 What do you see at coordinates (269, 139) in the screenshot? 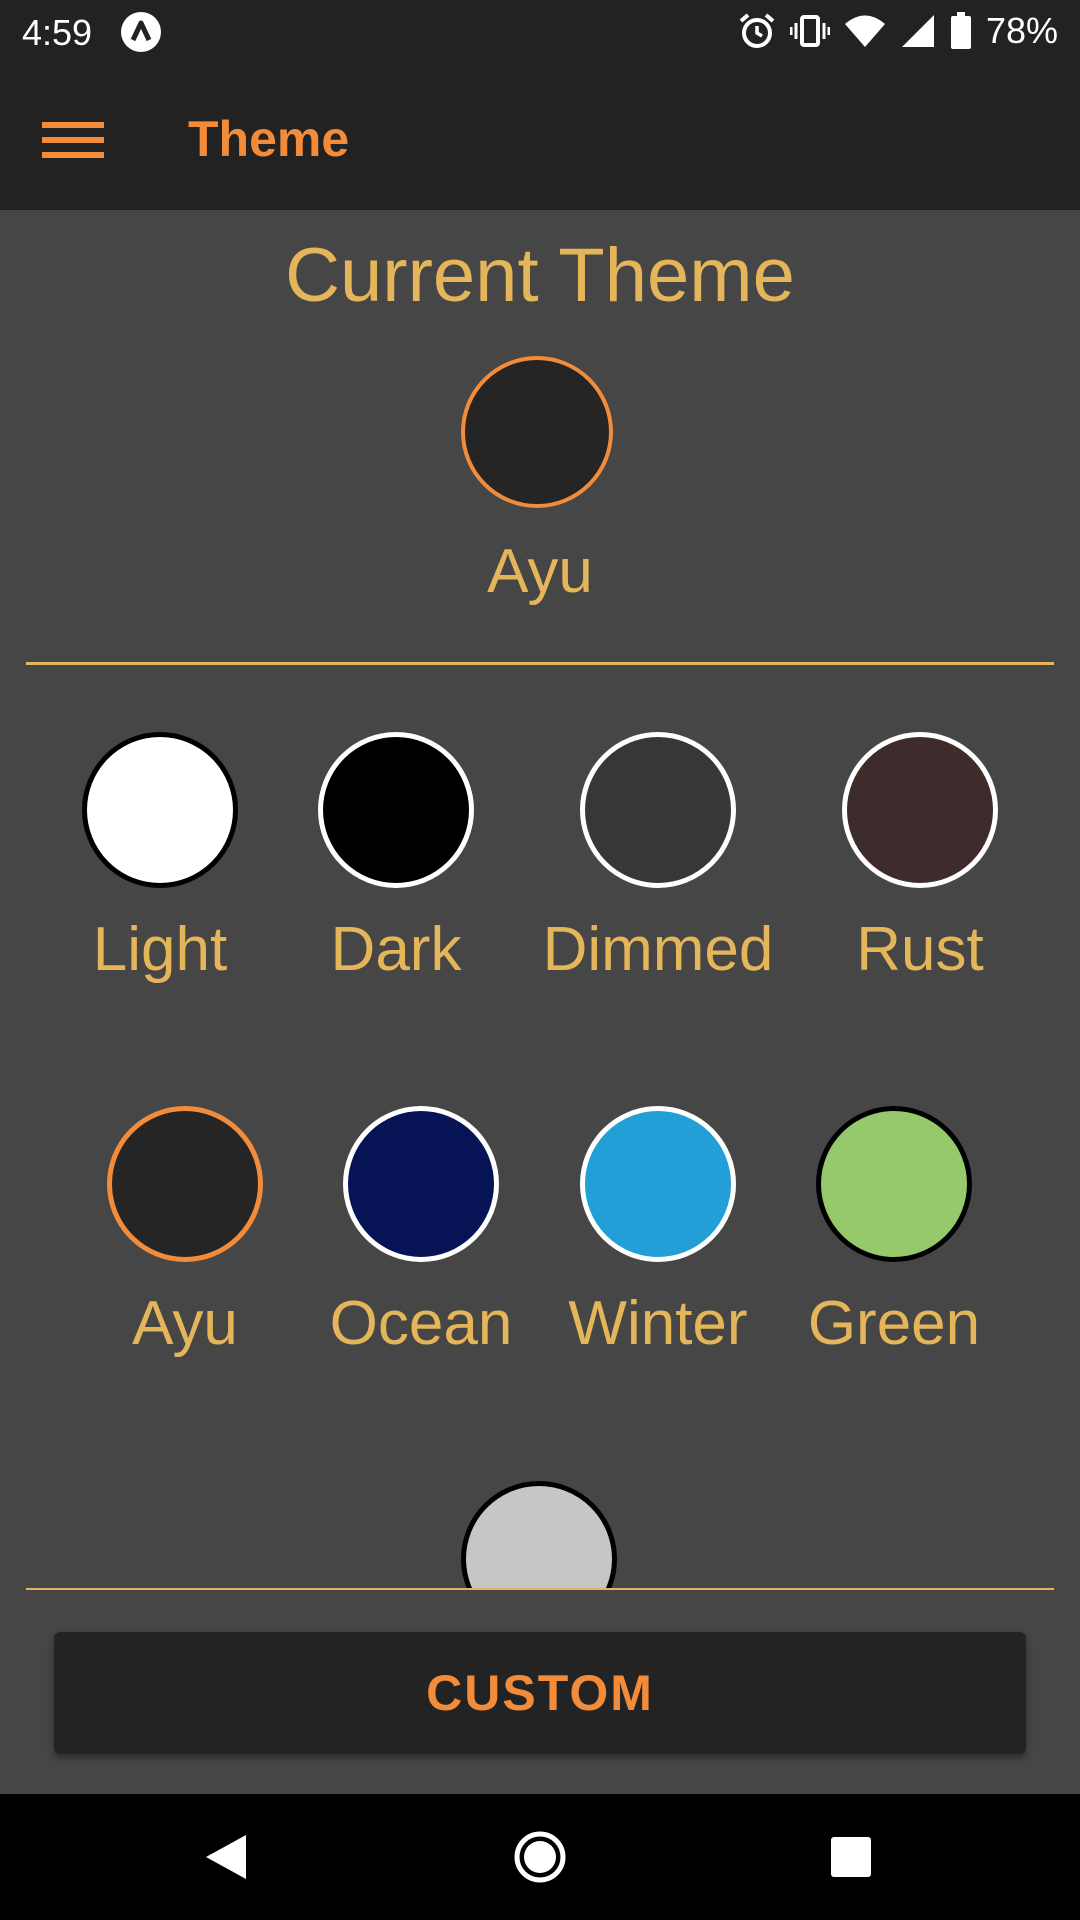
I see `app-bar-title: Theme` at bounding box center [269, 139].